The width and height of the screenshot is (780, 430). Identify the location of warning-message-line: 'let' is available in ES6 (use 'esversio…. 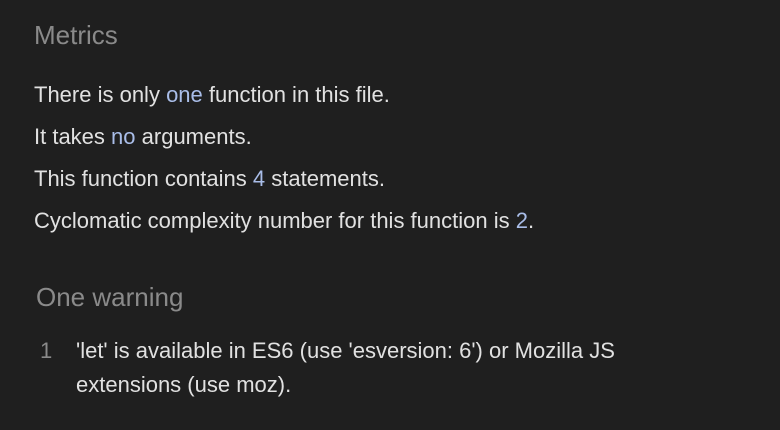
(345, 350).